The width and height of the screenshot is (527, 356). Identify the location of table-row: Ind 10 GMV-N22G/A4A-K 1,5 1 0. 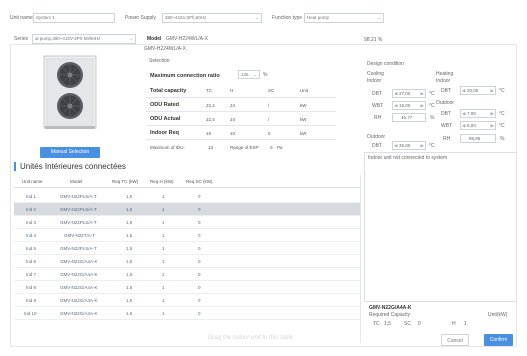
(187, 313).